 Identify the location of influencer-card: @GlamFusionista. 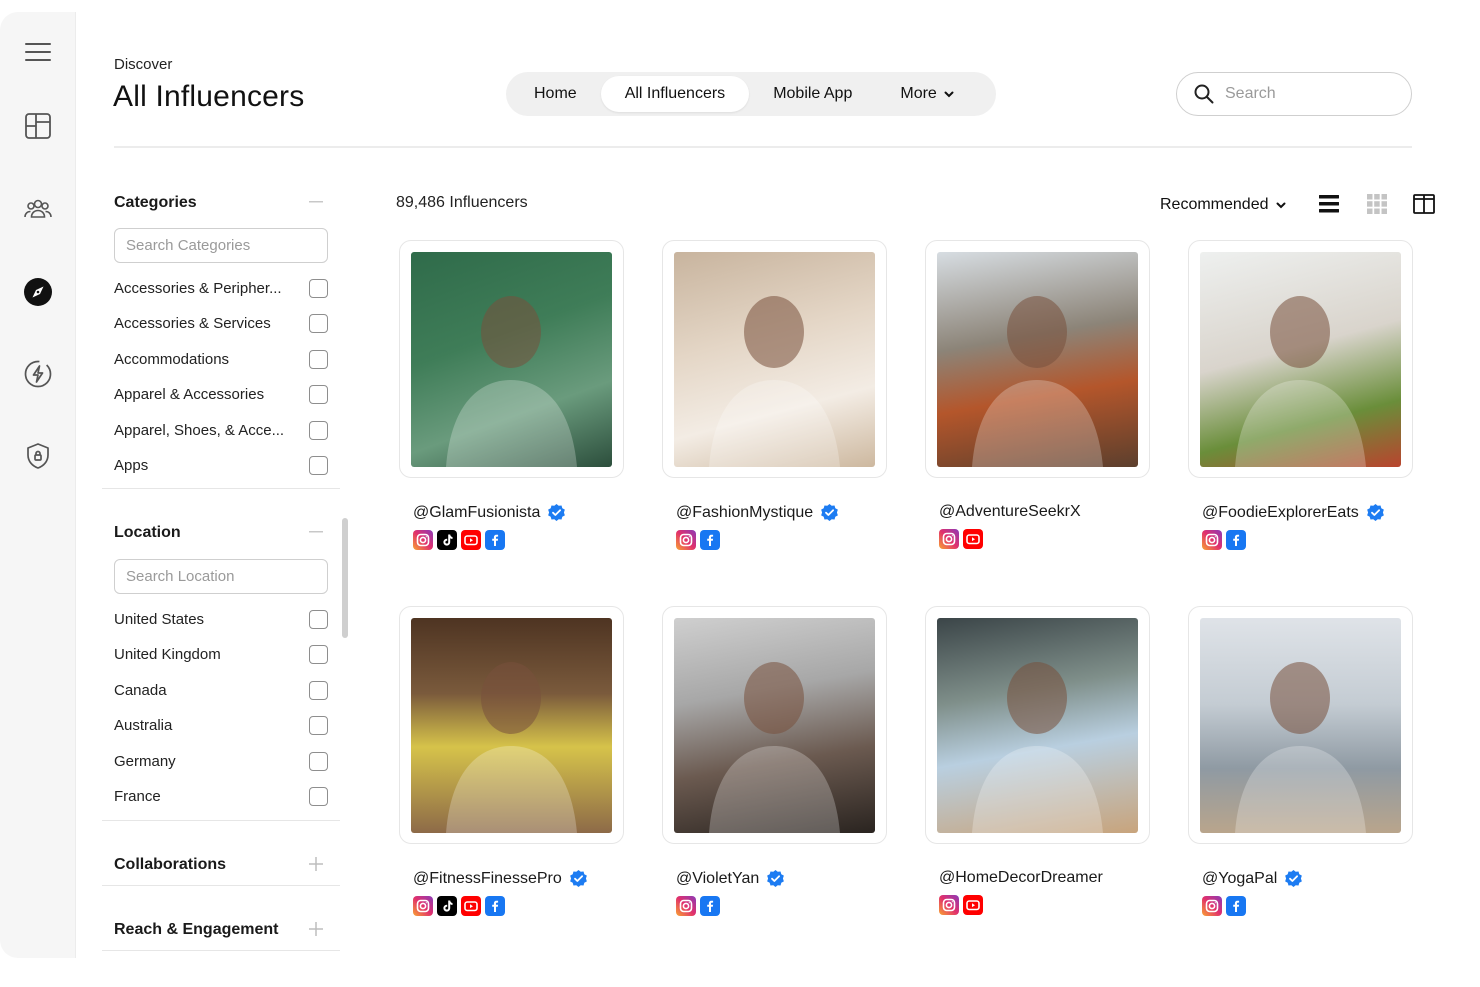
(511, 395).